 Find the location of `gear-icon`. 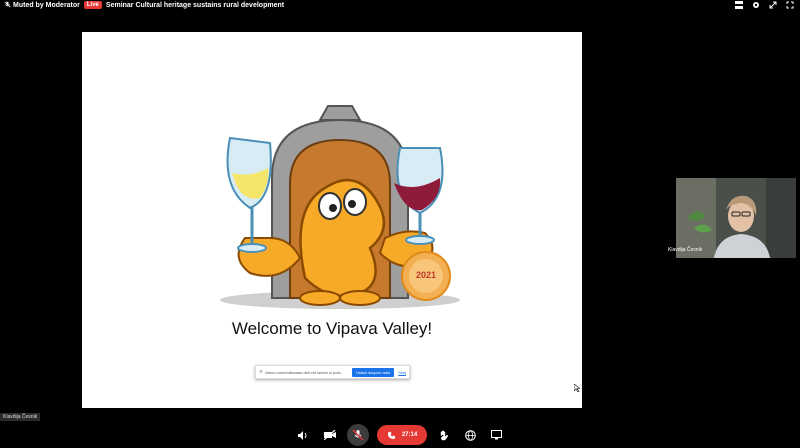

gear-icon is located at coordinates (756, 5).